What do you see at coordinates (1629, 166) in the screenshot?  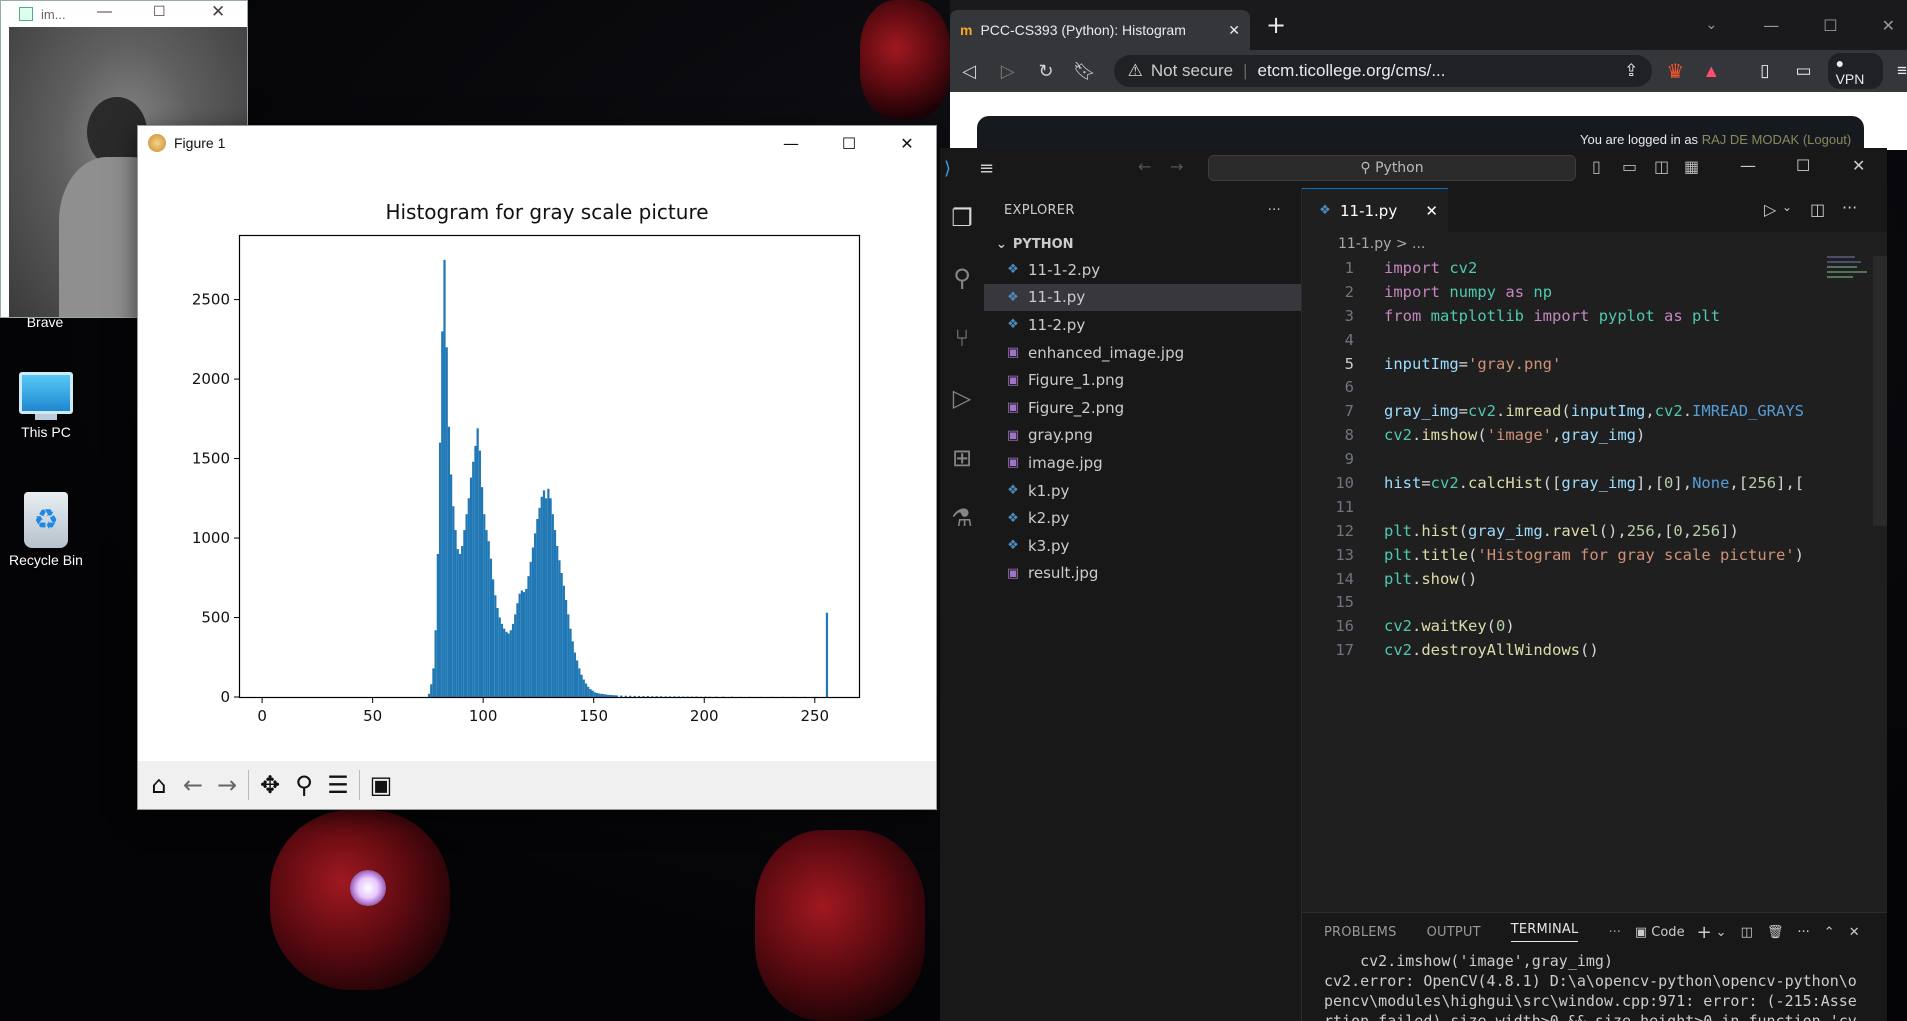 I see `layout-panel-icon: ▭` at bounding box center [1629, 166].